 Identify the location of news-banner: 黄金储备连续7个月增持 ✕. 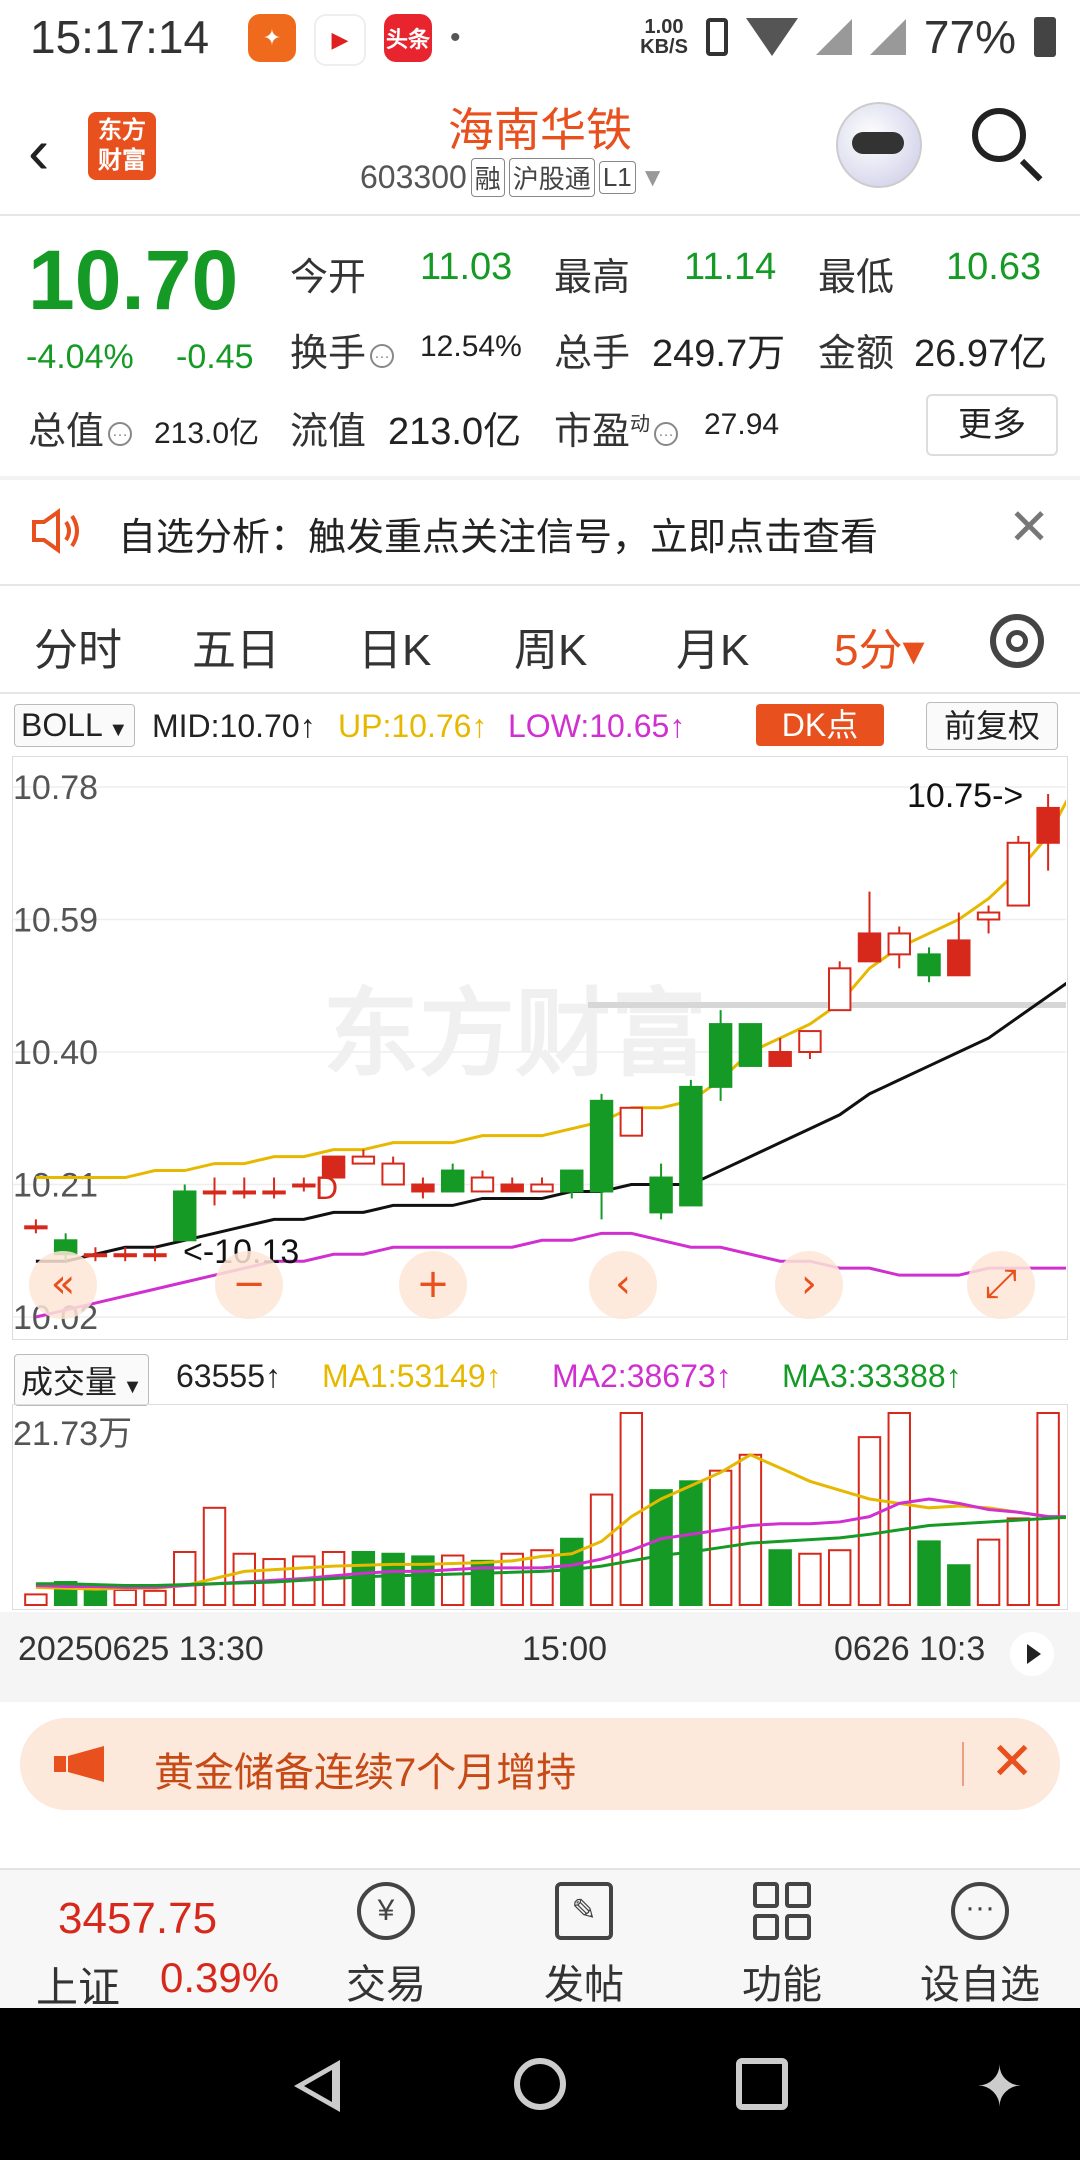
(540, 1764).